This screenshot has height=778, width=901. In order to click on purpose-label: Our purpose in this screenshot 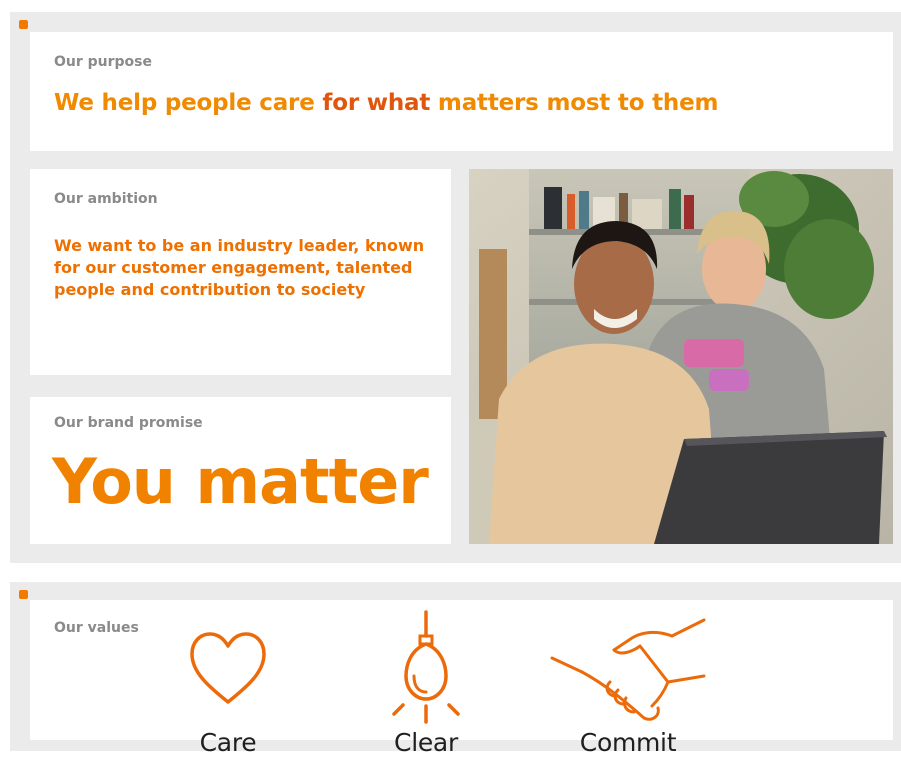, I will do `click(103, 62)`.